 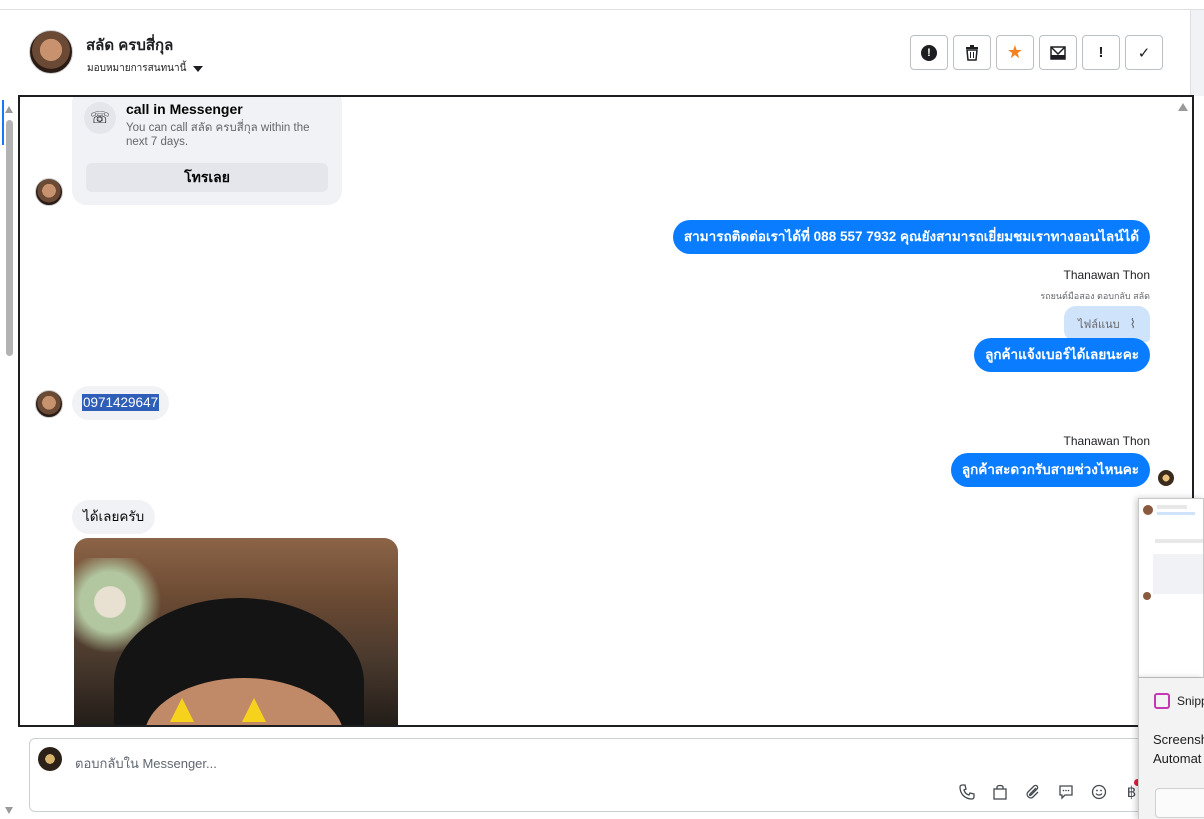 I want to click on exclamation-icon: !, so click(x=1101, y=52).